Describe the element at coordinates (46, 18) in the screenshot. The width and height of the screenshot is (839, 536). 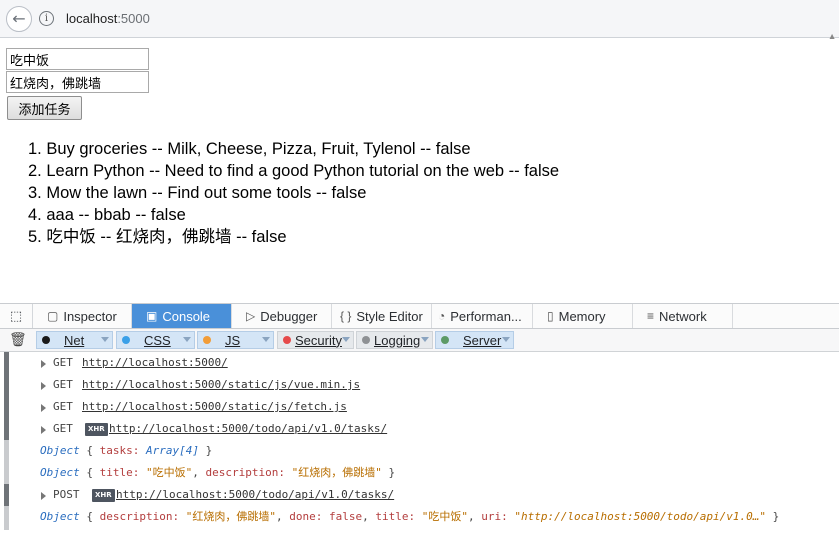
I see `site-info-icon: i` at that location.